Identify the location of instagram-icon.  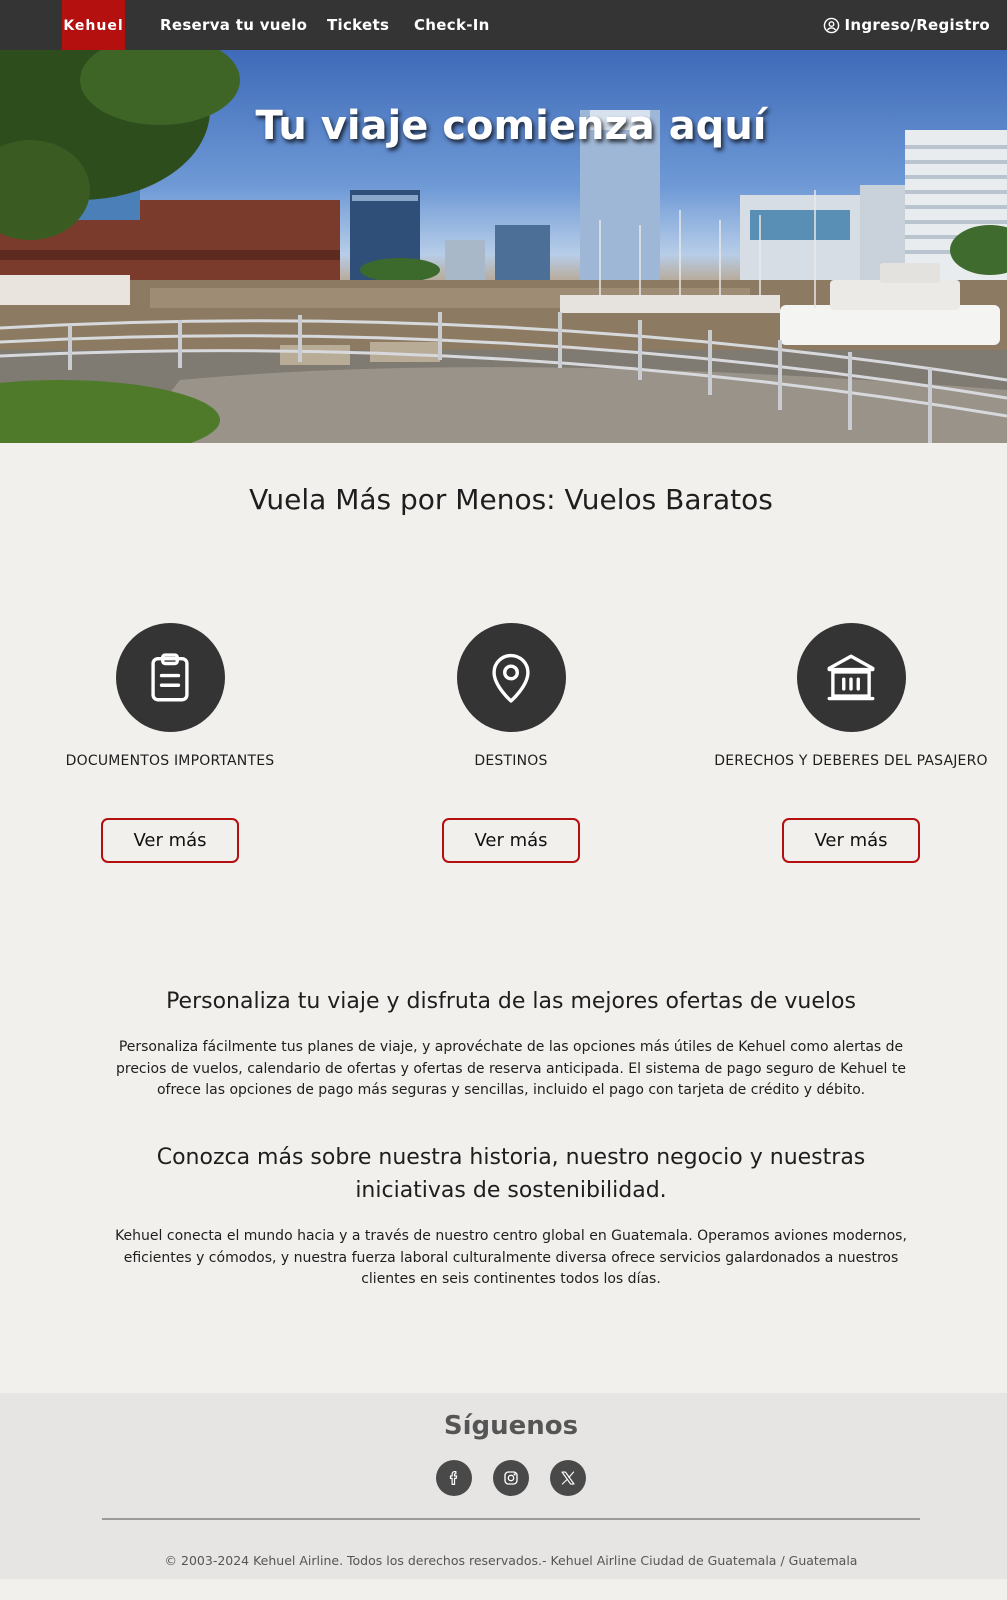
(511, 1478).